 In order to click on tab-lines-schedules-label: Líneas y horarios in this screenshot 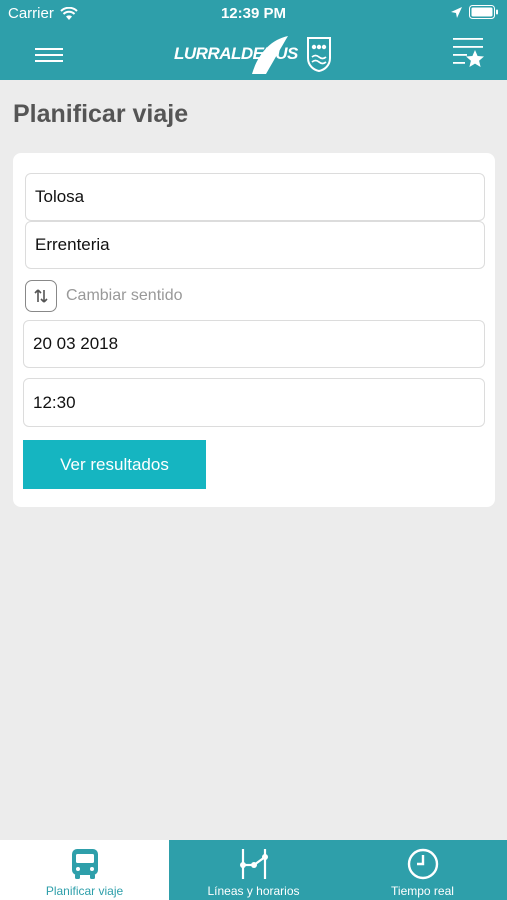, I will do `click(253, 891)`.